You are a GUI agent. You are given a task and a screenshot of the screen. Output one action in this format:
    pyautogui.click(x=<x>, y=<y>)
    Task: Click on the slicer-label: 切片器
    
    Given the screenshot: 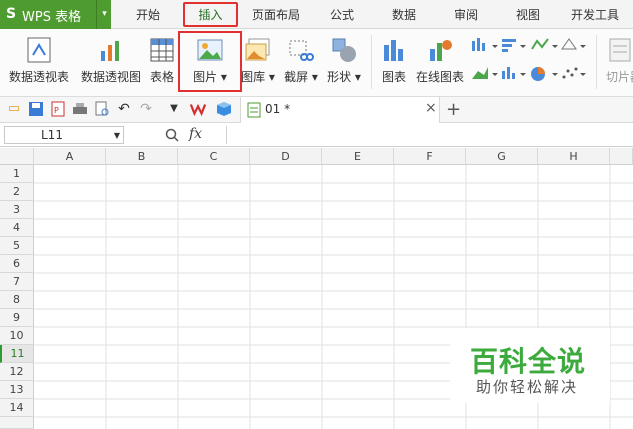 What is the action you would take?
    pyautogui.click(x=619, y=77)
    